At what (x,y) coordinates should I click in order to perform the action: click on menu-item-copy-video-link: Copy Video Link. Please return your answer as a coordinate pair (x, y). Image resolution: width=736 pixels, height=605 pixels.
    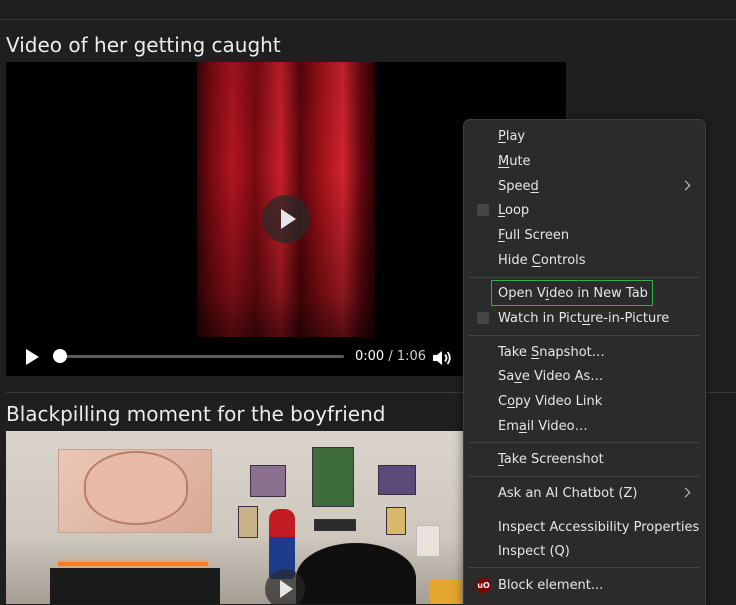
    Looking at the image, I should click on (584, 402).